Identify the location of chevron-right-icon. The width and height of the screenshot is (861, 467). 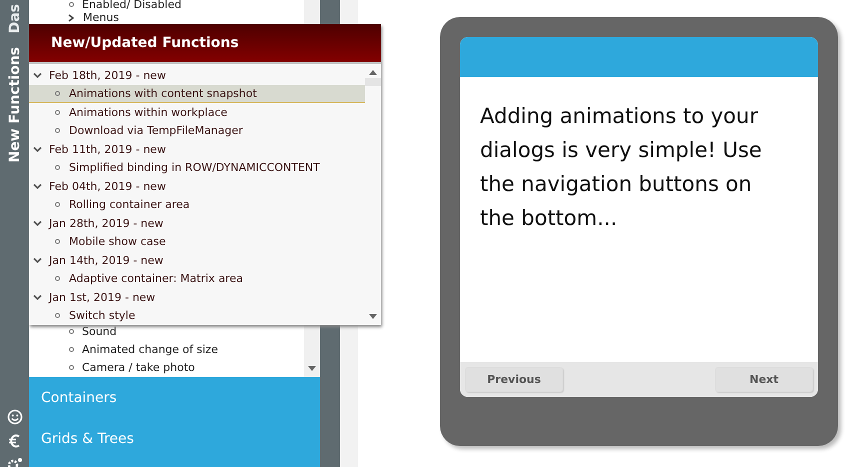
(71, 18).